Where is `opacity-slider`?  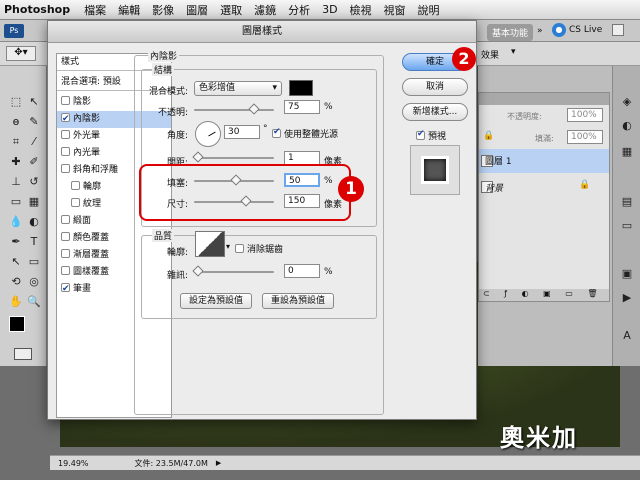 opacity-slider is located at coordinates (234, 109).